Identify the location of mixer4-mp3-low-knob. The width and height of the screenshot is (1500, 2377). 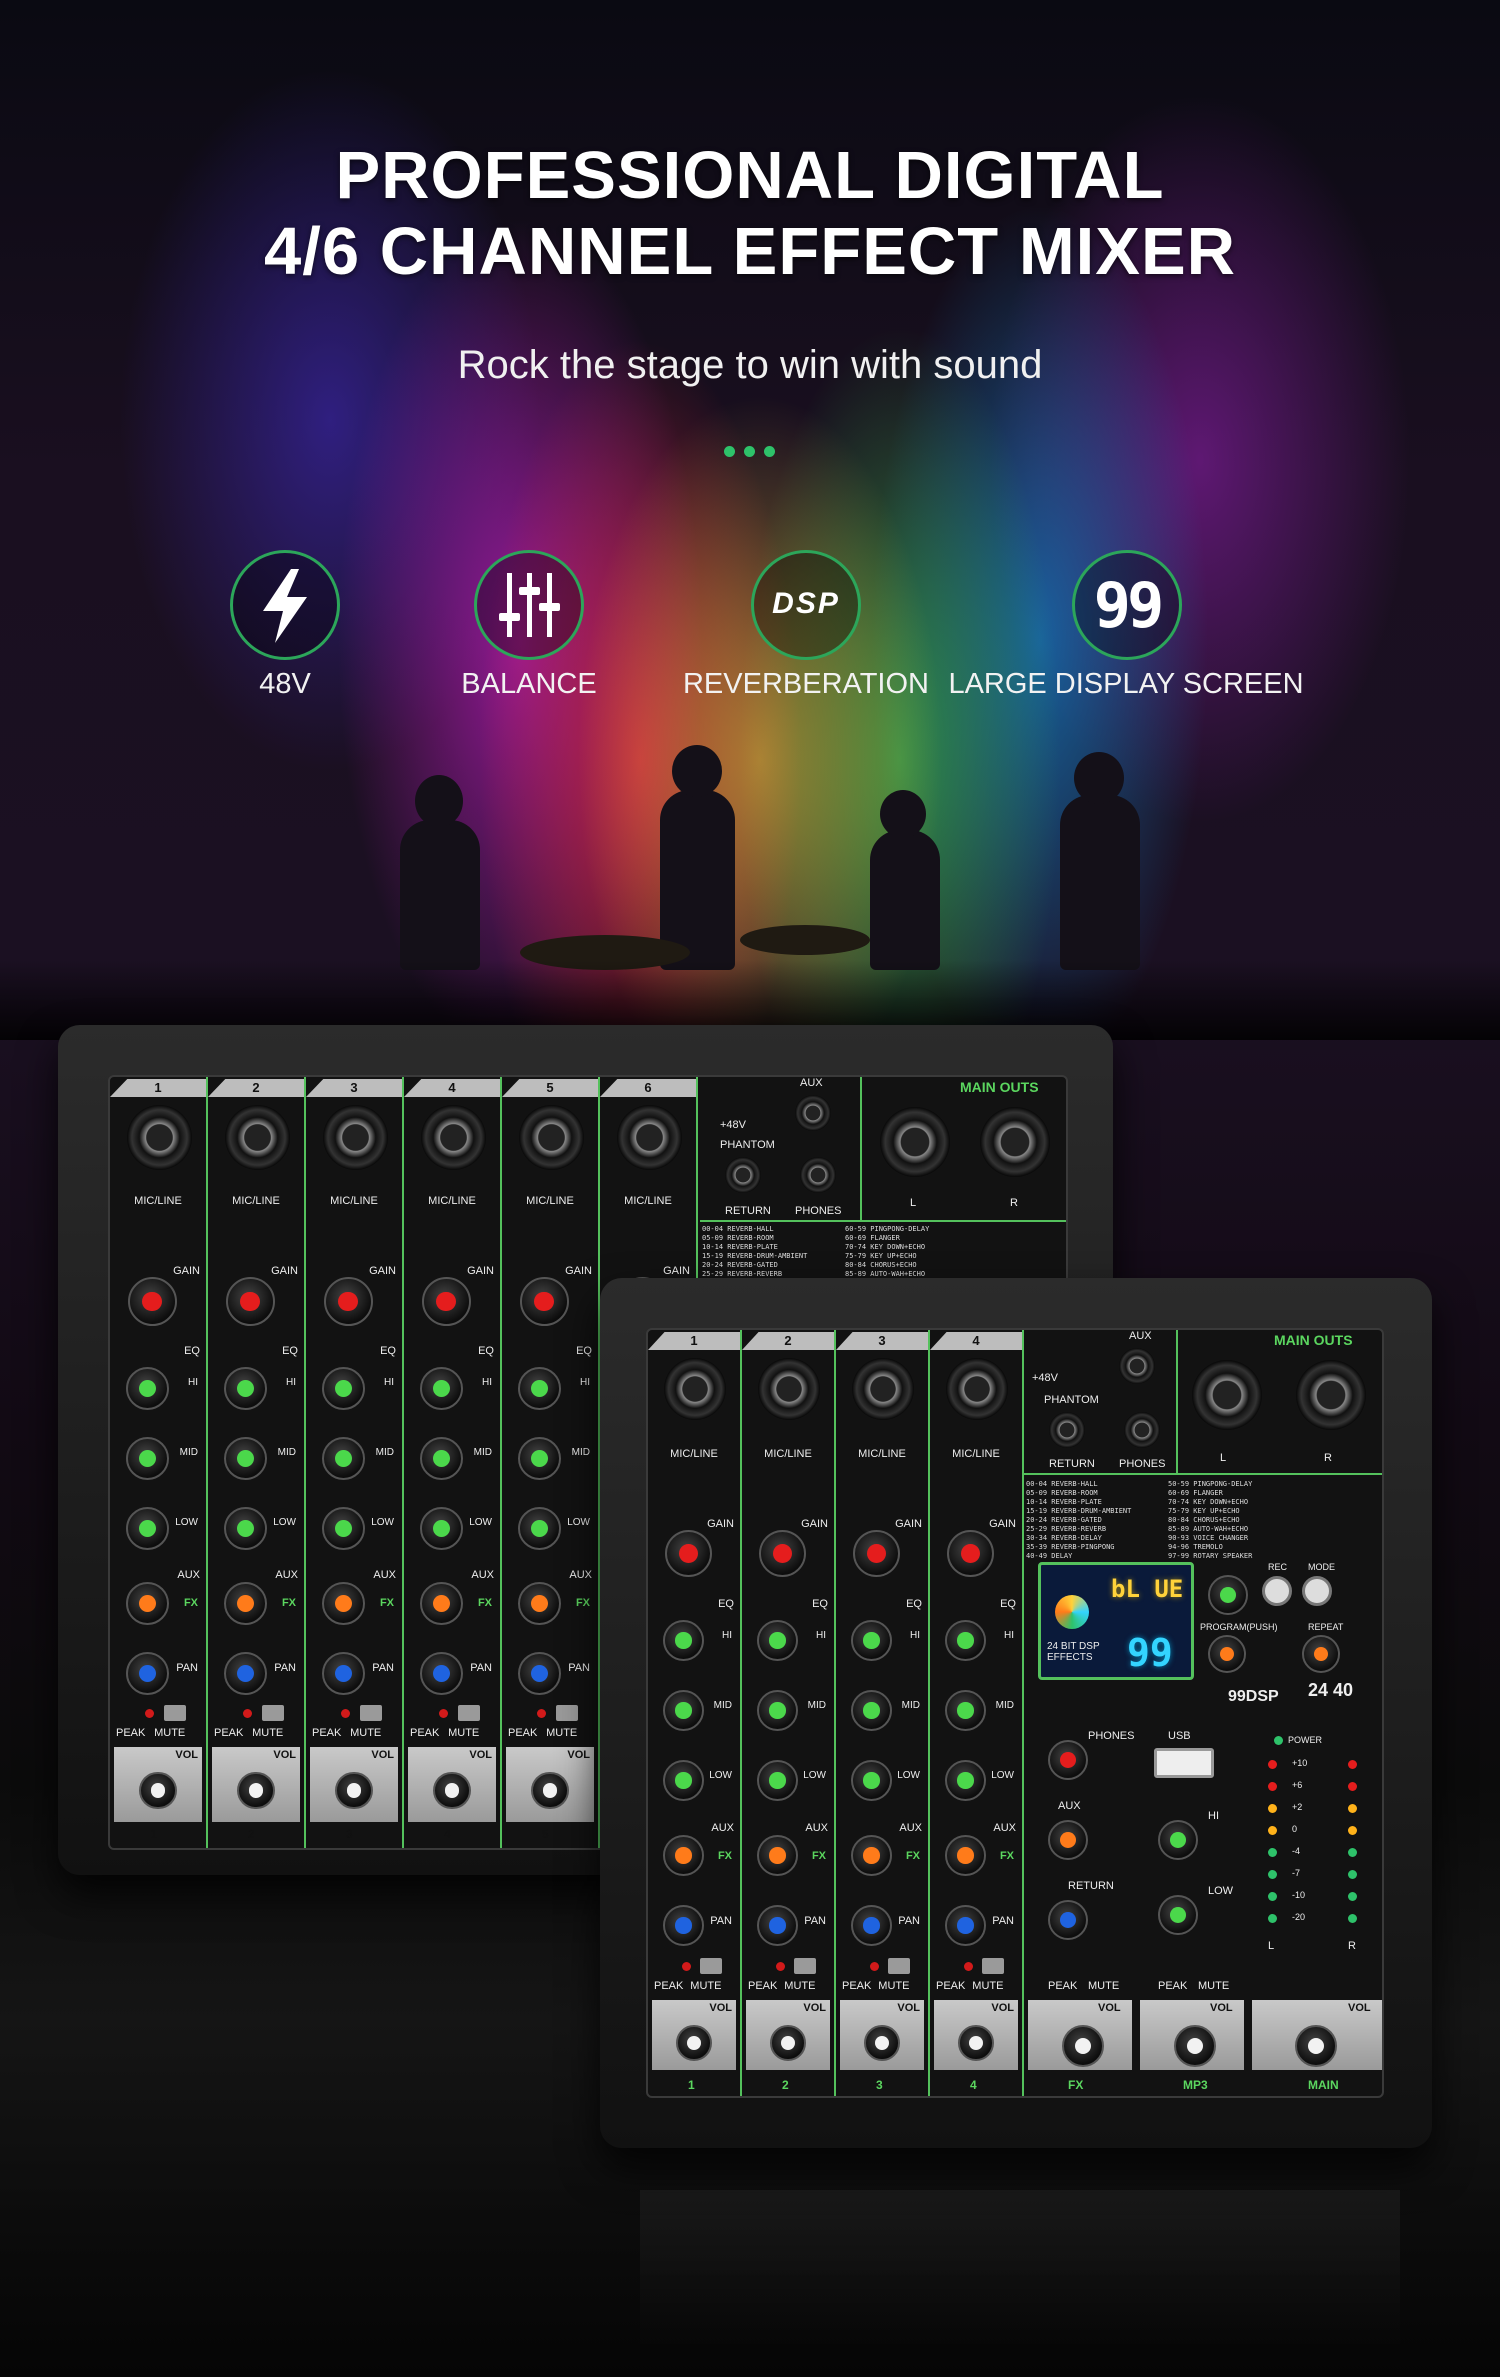
(1178, 1915).